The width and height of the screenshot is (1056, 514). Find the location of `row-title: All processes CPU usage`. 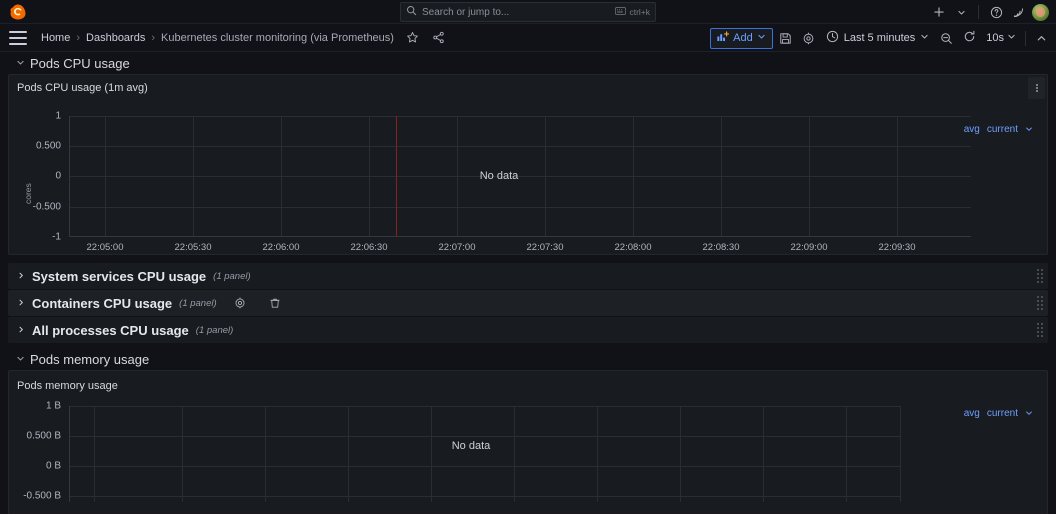

row-title: All processes CPU usage is located at coordinates (110, 330).